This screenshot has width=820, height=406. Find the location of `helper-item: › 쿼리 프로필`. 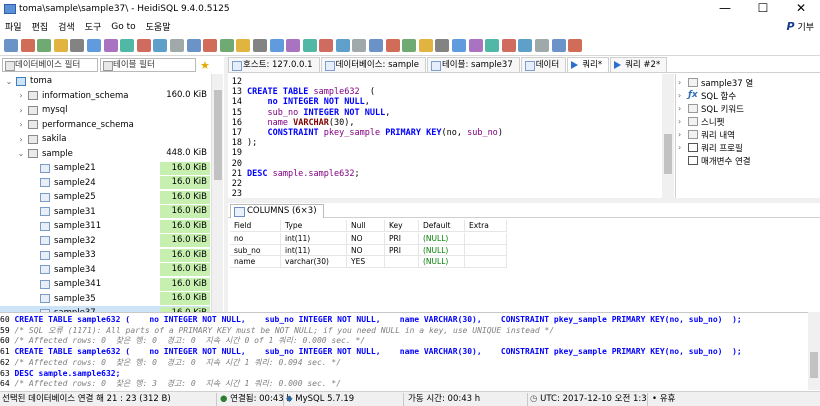

helper-item: › 쿼리 프로필 is located at coordinates (710, 147).